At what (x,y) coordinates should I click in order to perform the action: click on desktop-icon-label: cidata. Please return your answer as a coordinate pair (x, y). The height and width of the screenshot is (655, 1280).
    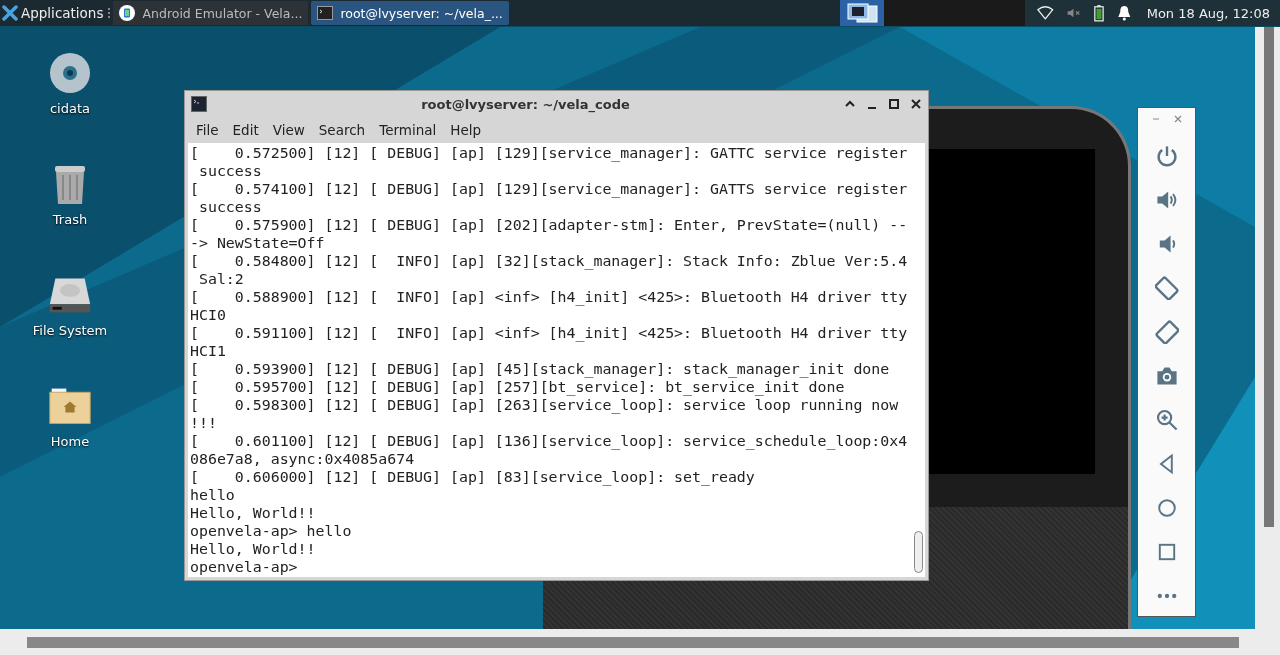
    Looking at the image, I should click on (69, 108).